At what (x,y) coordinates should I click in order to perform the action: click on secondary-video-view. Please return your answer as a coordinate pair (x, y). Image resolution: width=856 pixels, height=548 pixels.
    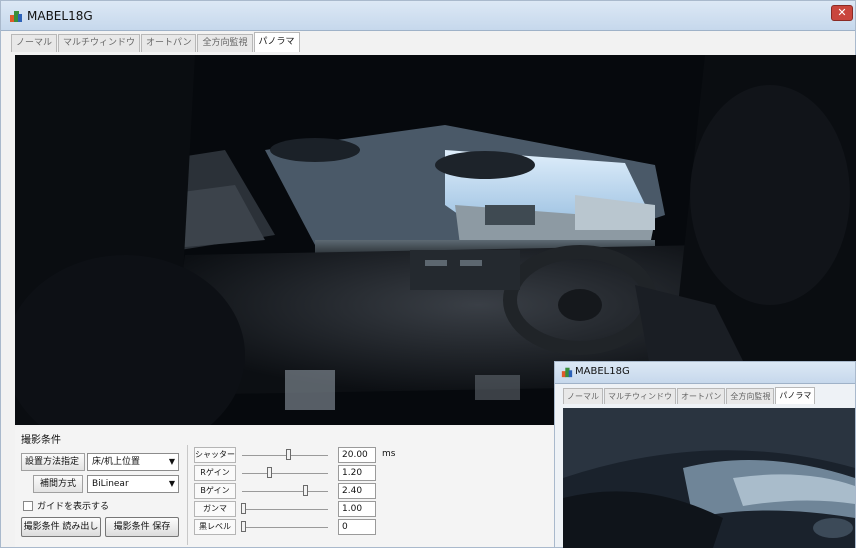
    Looking at the image, I should click on (709, 478).